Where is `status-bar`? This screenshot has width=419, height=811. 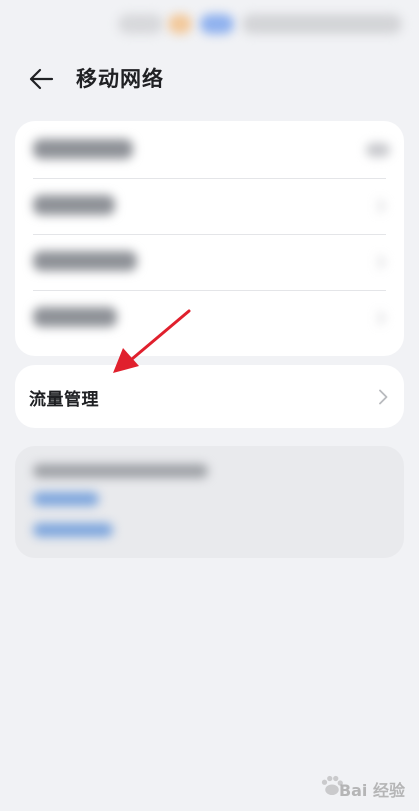
status-bar is located at coordinates (209, 26).